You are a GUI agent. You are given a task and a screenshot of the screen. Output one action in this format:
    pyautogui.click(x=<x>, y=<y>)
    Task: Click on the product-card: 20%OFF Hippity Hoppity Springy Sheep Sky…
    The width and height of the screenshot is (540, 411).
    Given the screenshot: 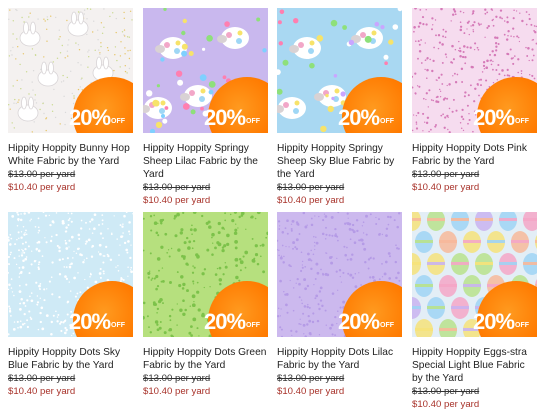 What is the action you would take?
    pyautogui.click(x=339, y=107)
    